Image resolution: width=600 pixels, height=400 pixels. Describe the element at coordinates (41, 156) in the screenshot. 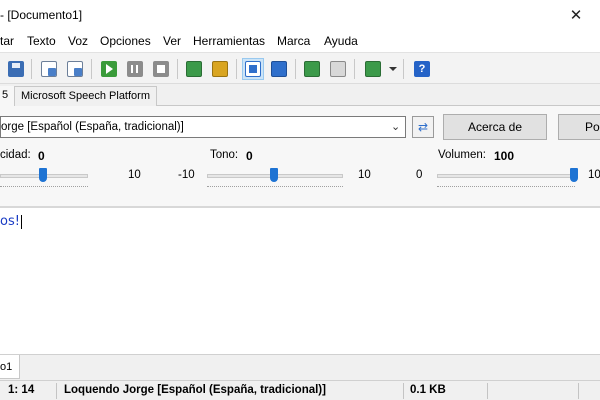

I see `speed-value: 0` at that location.